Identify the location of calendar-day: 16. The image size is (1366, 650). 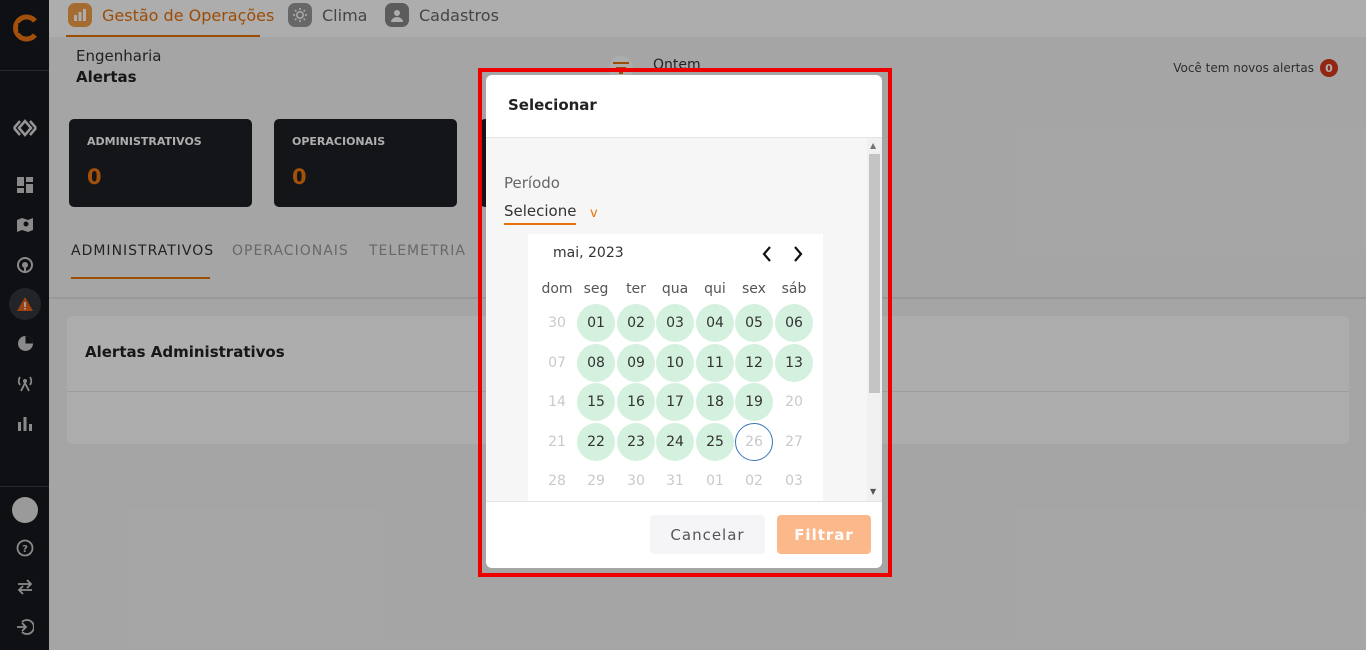
(636, 402).